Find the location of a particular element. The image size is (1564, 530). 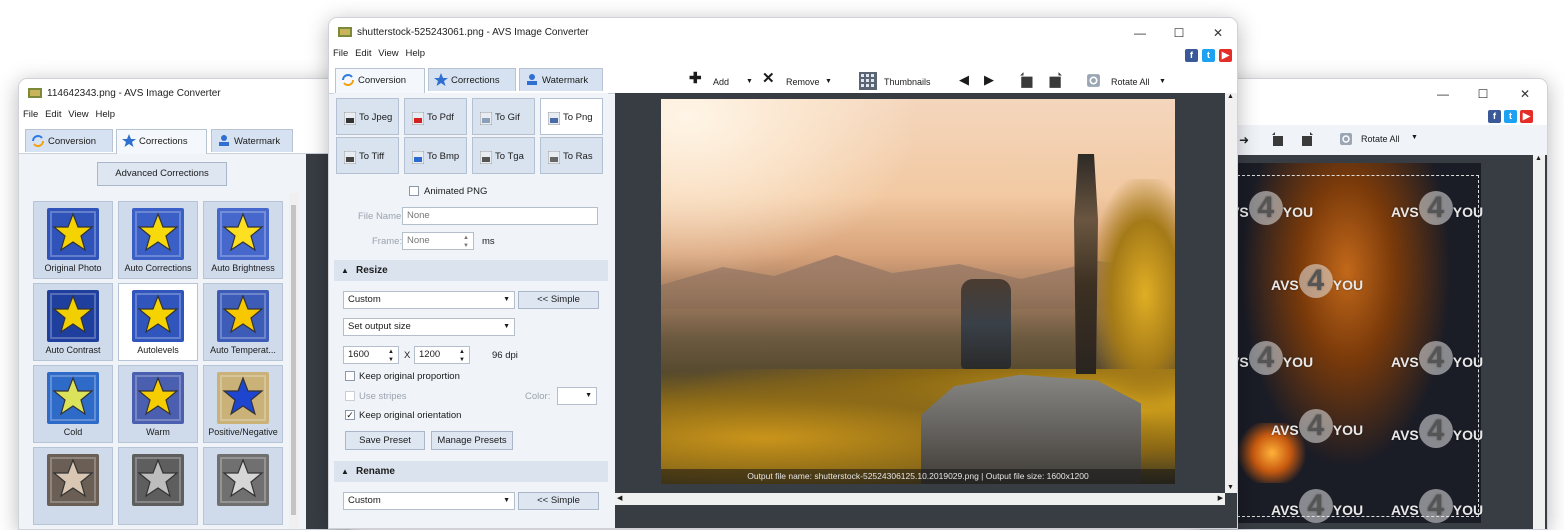

remove-icon: ✕ is located at coordinates (768, 79).